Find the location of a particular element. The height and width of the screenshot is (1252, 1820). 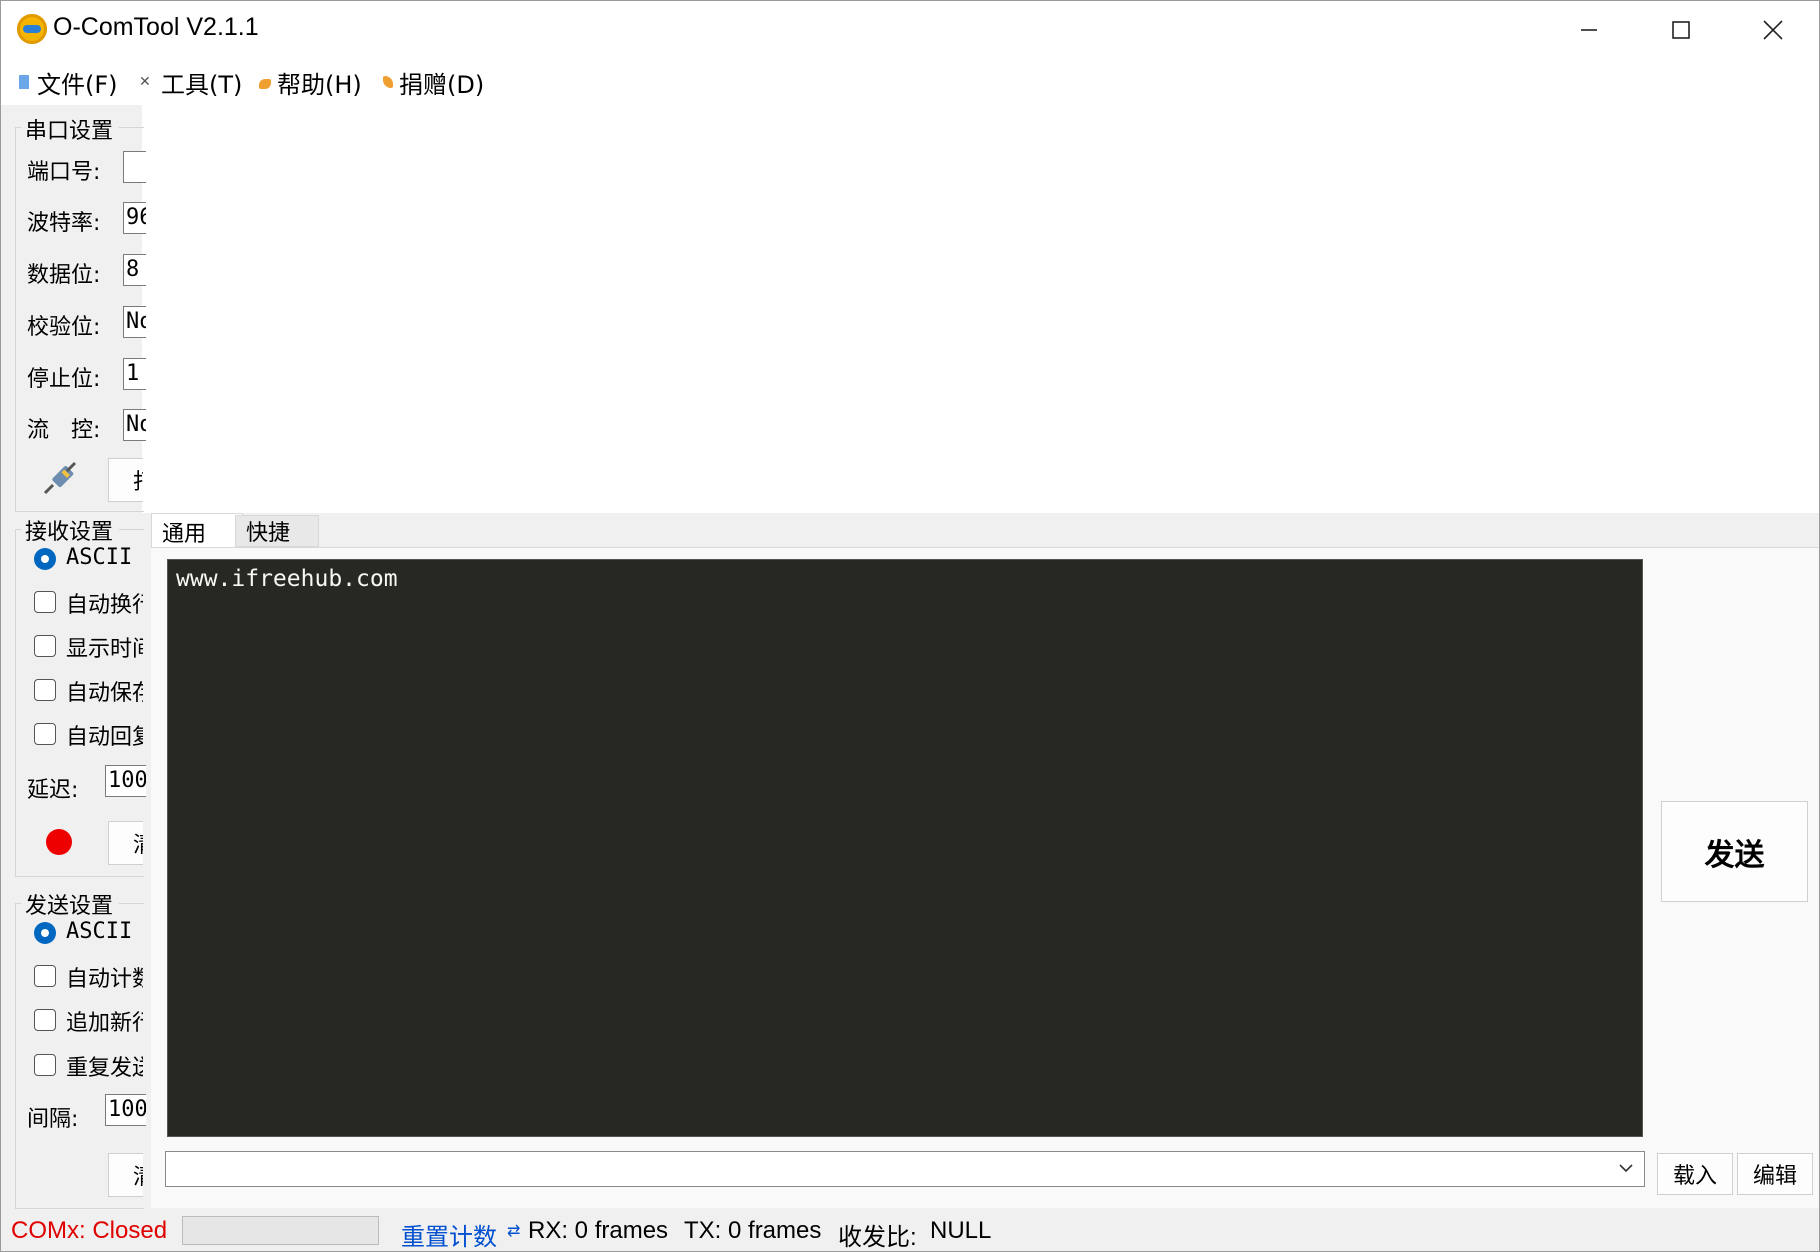

menu-file-label: 文件(F) is located at coordinates (77, 84).